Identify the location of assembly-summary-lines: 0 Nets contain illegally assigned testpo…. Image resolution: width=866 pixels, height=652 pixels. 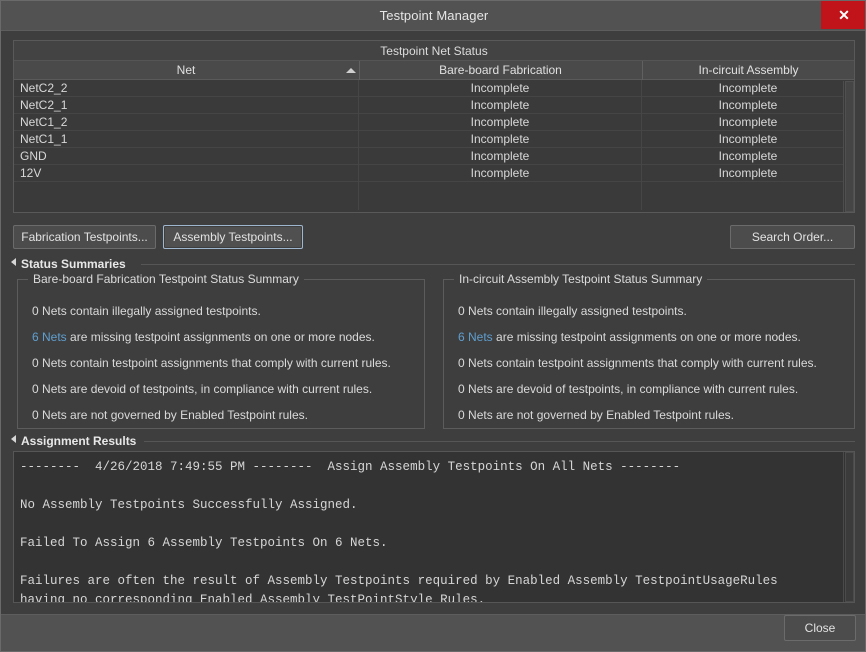
(653, 363).